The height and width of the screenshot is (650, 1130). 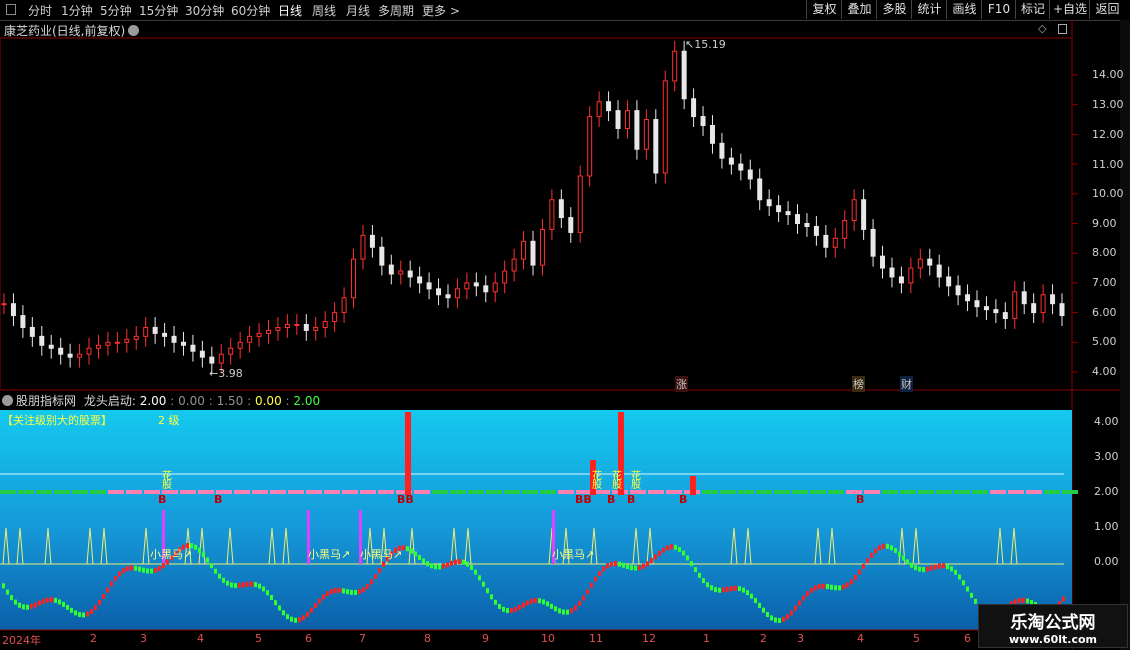 What do you see at coordinates (1053, 639) in the screenshot?
I see `watermark-url: www.60lt.com` at bounding box center [1053, 639].